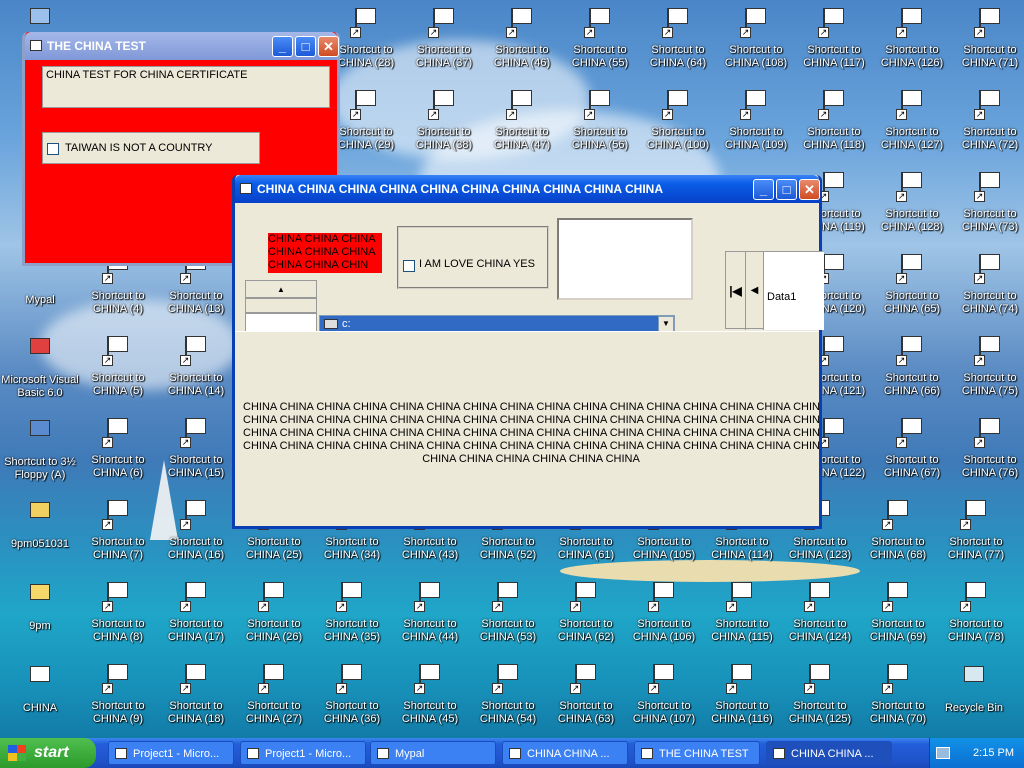 Image resolution: width=1024 pixels, height=768 pixels. Describe the element at coordinates (697, 753) in the screenshot. I see `taskbar-button: THE CHINA TEST` at that location.